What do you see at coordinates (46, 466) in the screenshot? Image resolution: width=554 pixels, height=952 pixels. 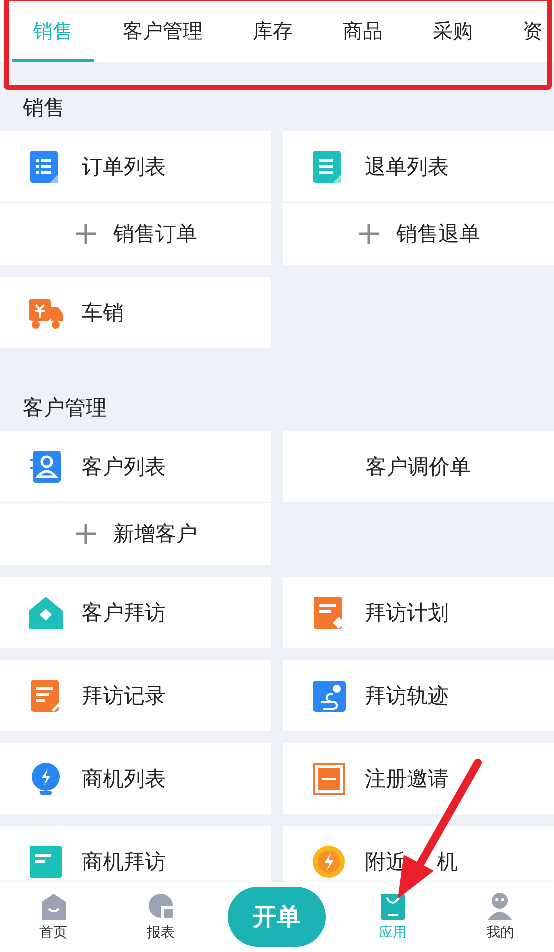 I see `contact-card-icon` at bounding box center [46, 466].